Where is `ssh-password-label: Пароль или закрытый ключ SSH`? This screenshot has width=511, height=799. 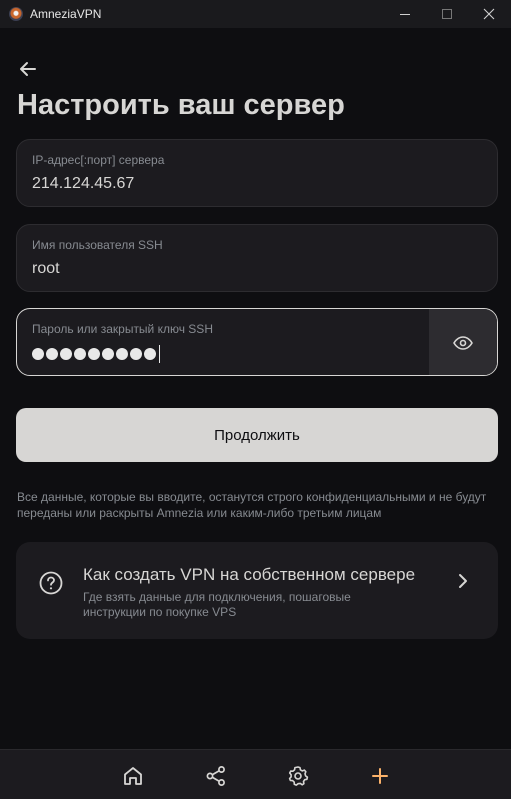 ssh-password-label: Пароль или закрытый ключ SSH is located at coordinates (122, 329).